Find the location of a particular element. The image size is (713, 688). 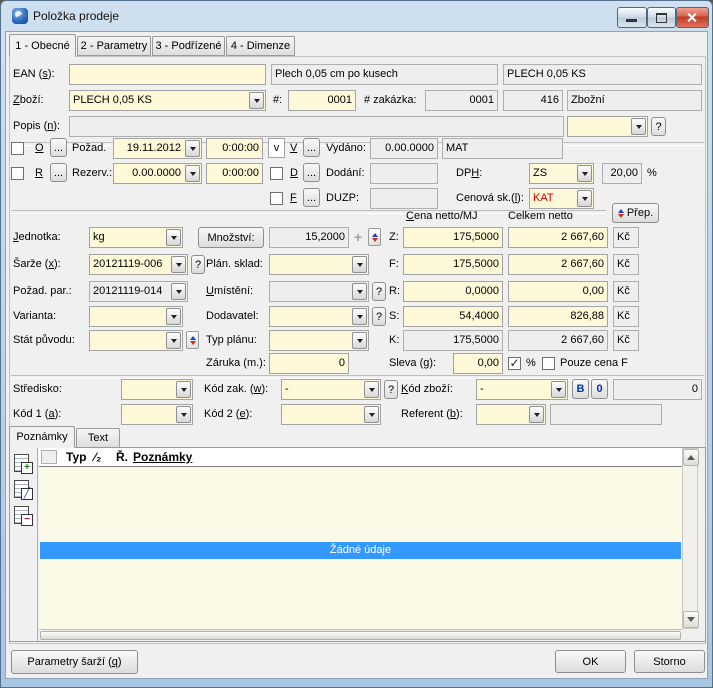

pouze-cena-f-checkbox is located at coordinates (548, 363).